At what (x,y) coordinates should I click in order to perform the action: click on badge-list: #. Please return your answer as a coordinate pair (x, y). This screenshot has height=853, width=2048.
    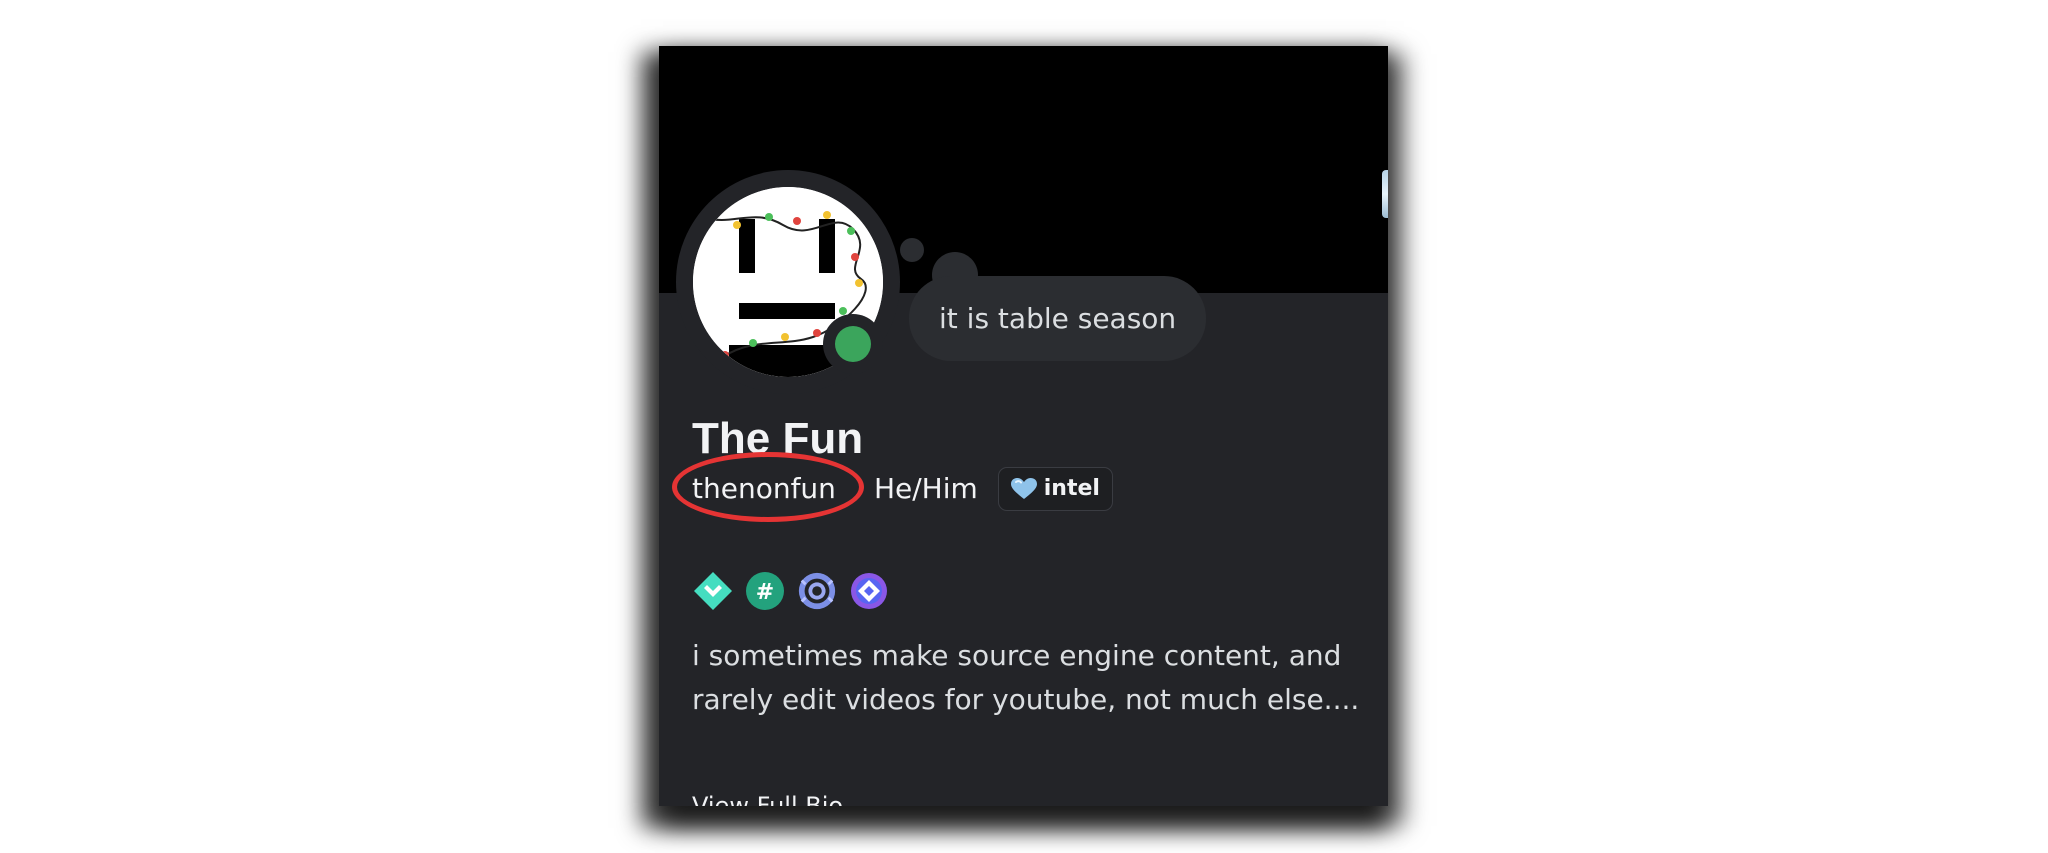
    Looking at the image, I should click on (796, 591).